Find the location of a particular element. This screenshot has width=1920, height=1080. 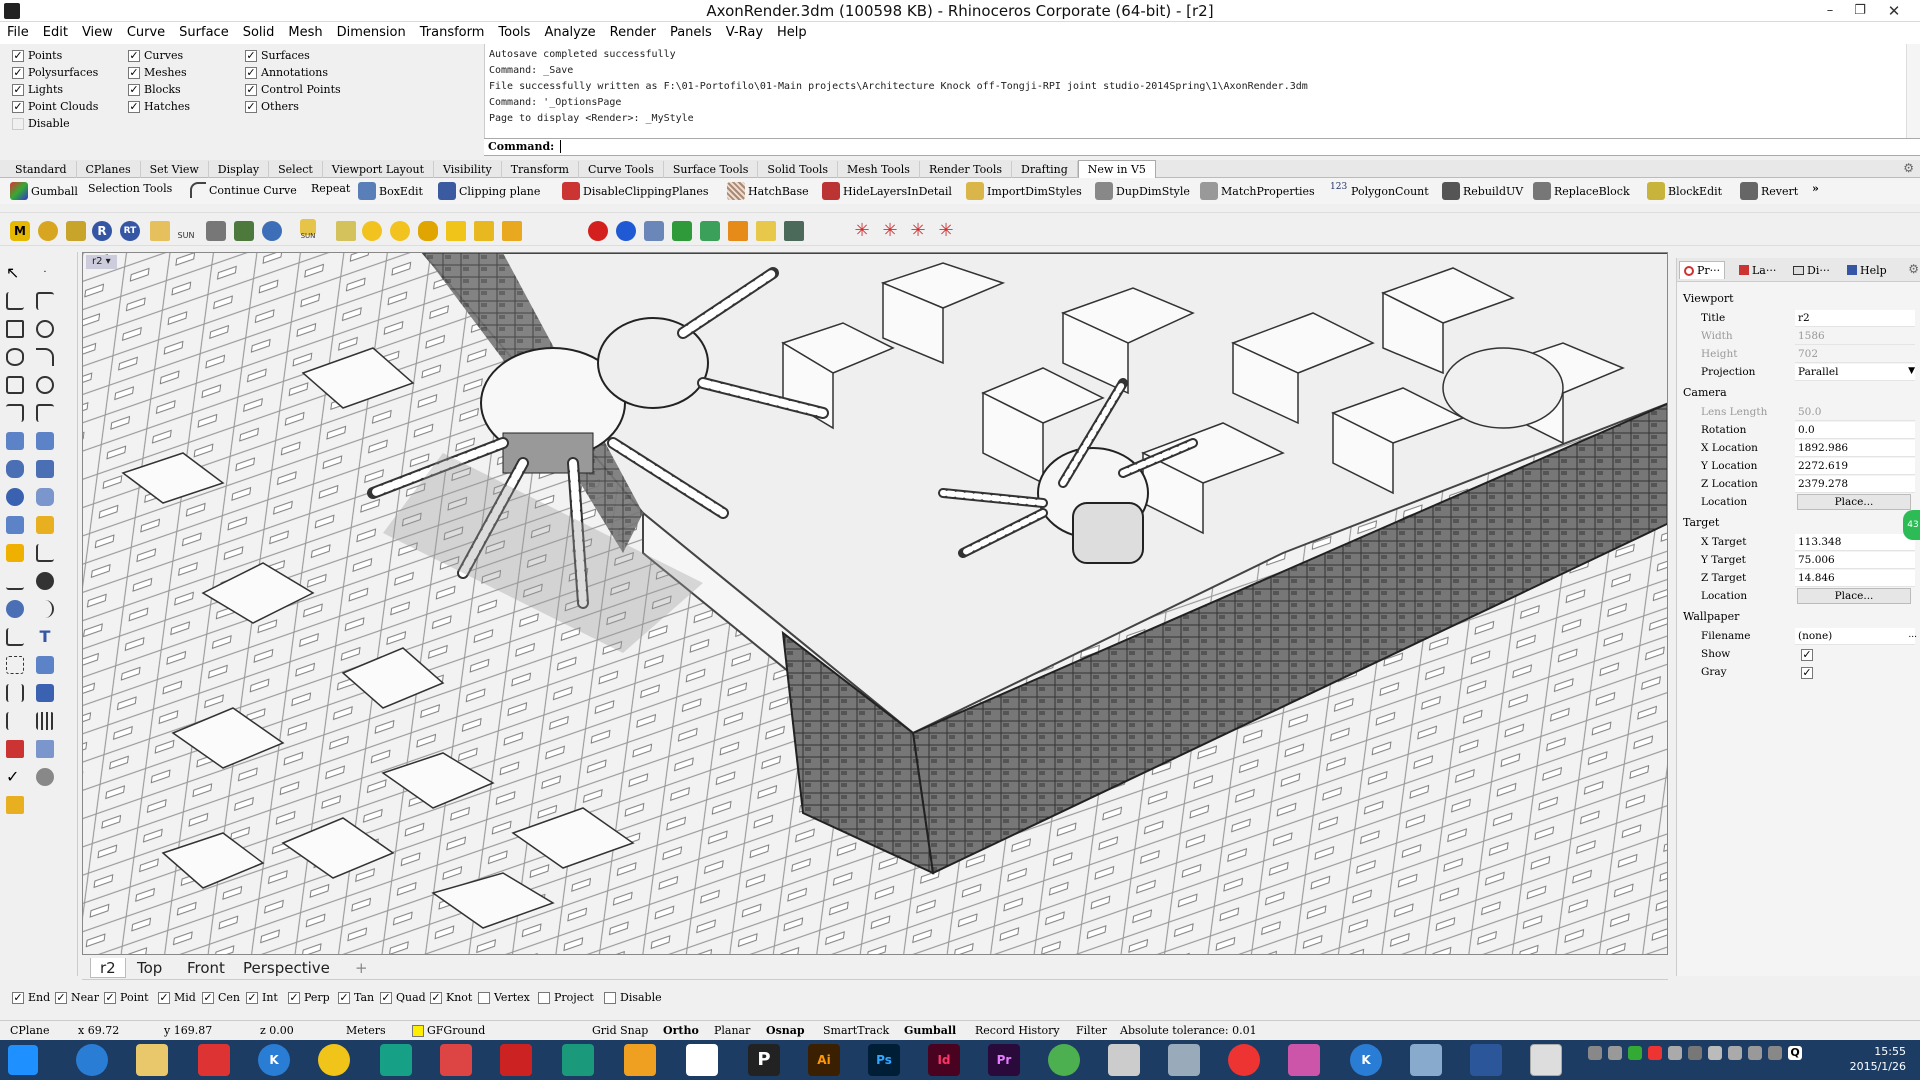

polygon-count-button: 123 PolygonCount is located at coordinates (1379, 191).